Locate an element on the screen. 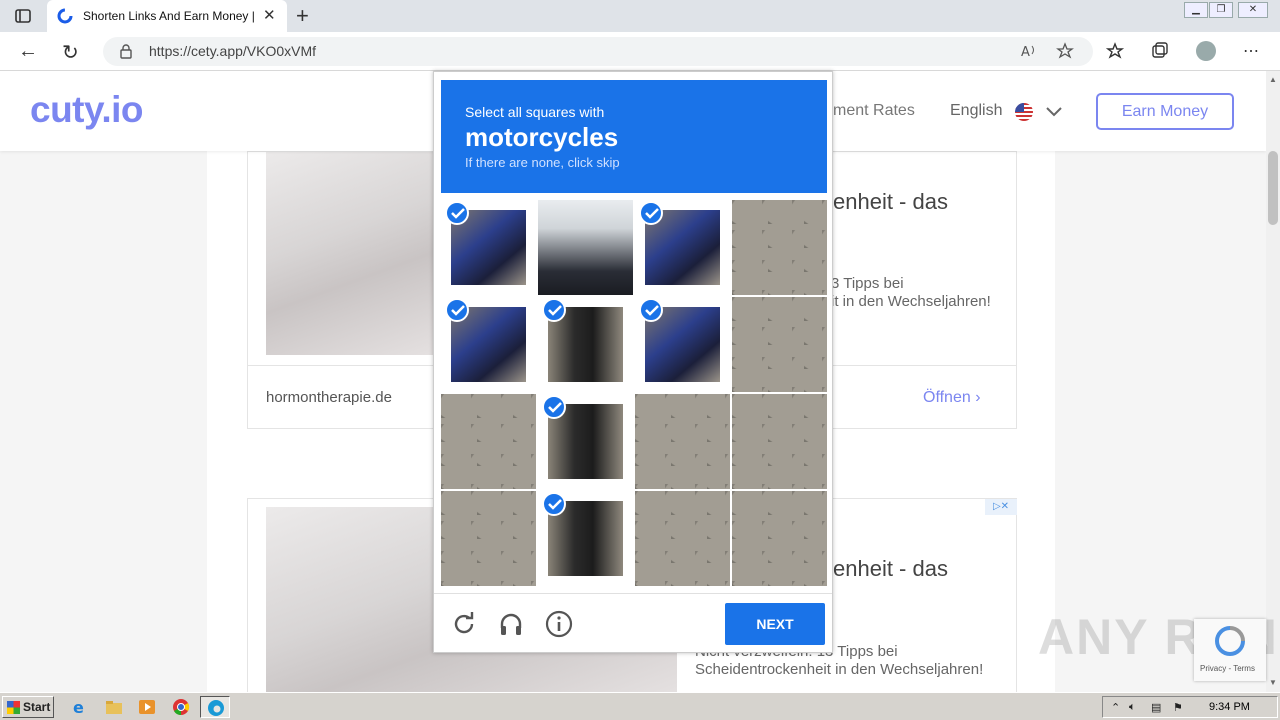 The height and width of the screenshot is (720, 1280). scroll-thumb is located at coordinates (1273, 188).